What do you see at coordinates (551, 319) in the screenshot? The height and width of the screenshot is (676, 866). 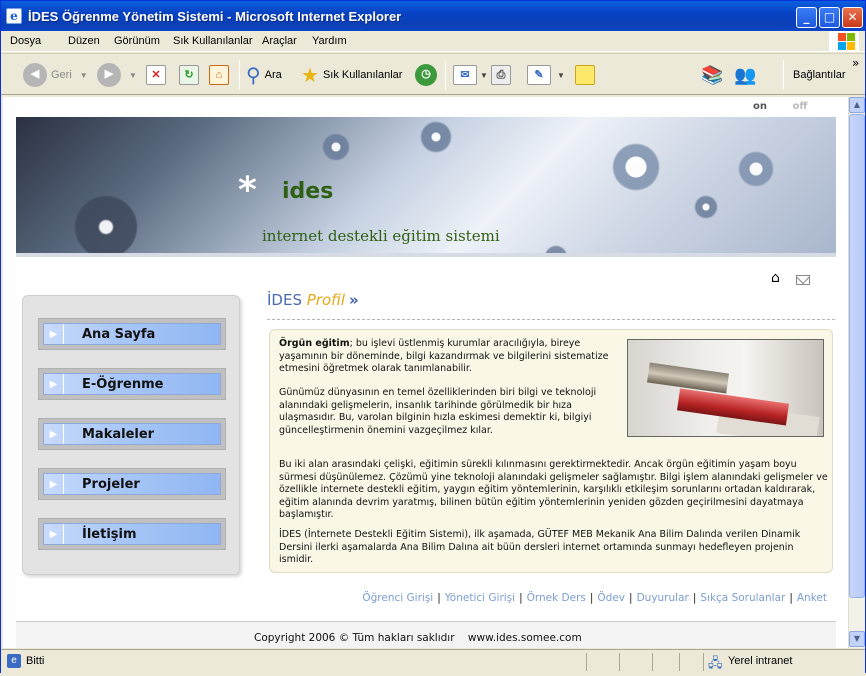 I see `divider` at bounding box center [551, 319].